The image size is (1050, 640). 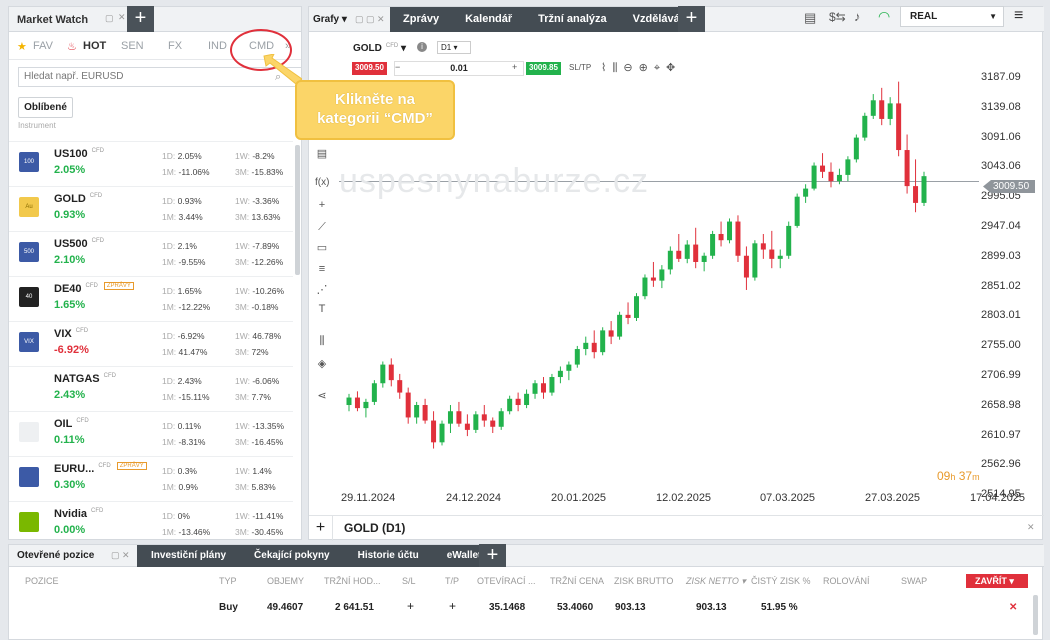 I want to click on timeframe-select: D1 ▾, so click(x=454, y=47).